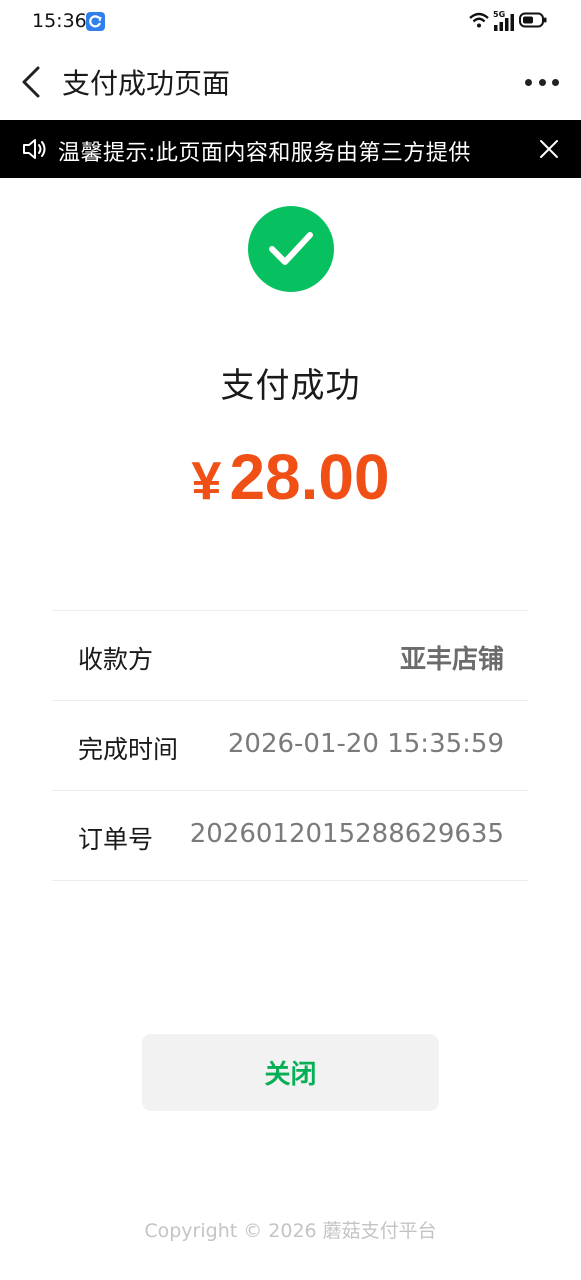 Image resolution: width=581 pixels, height=1280 pixels. What do you see at coordinates (451, 660) in the screenshot?
I see `payee-value: 亚丰店铺` at bounding box center [451, 660].